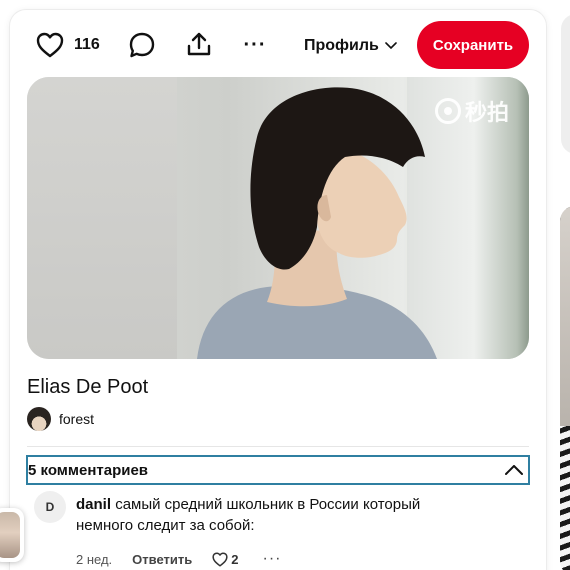  I want to click on author-name: forest, so click(77, 419).